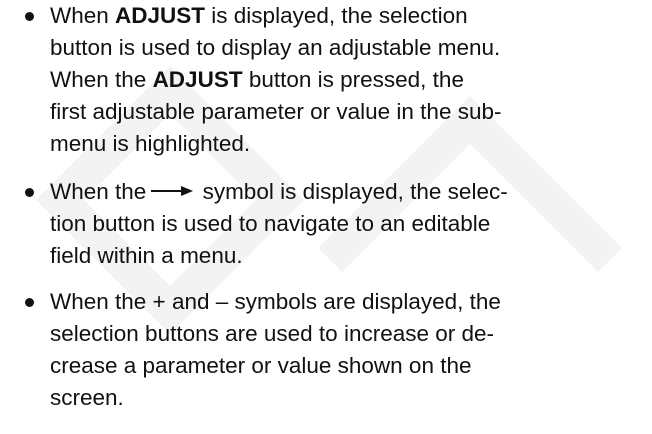  Describe the element at coordinates (83, 15) in the screenshot. I see `text-segment: When` at that location.